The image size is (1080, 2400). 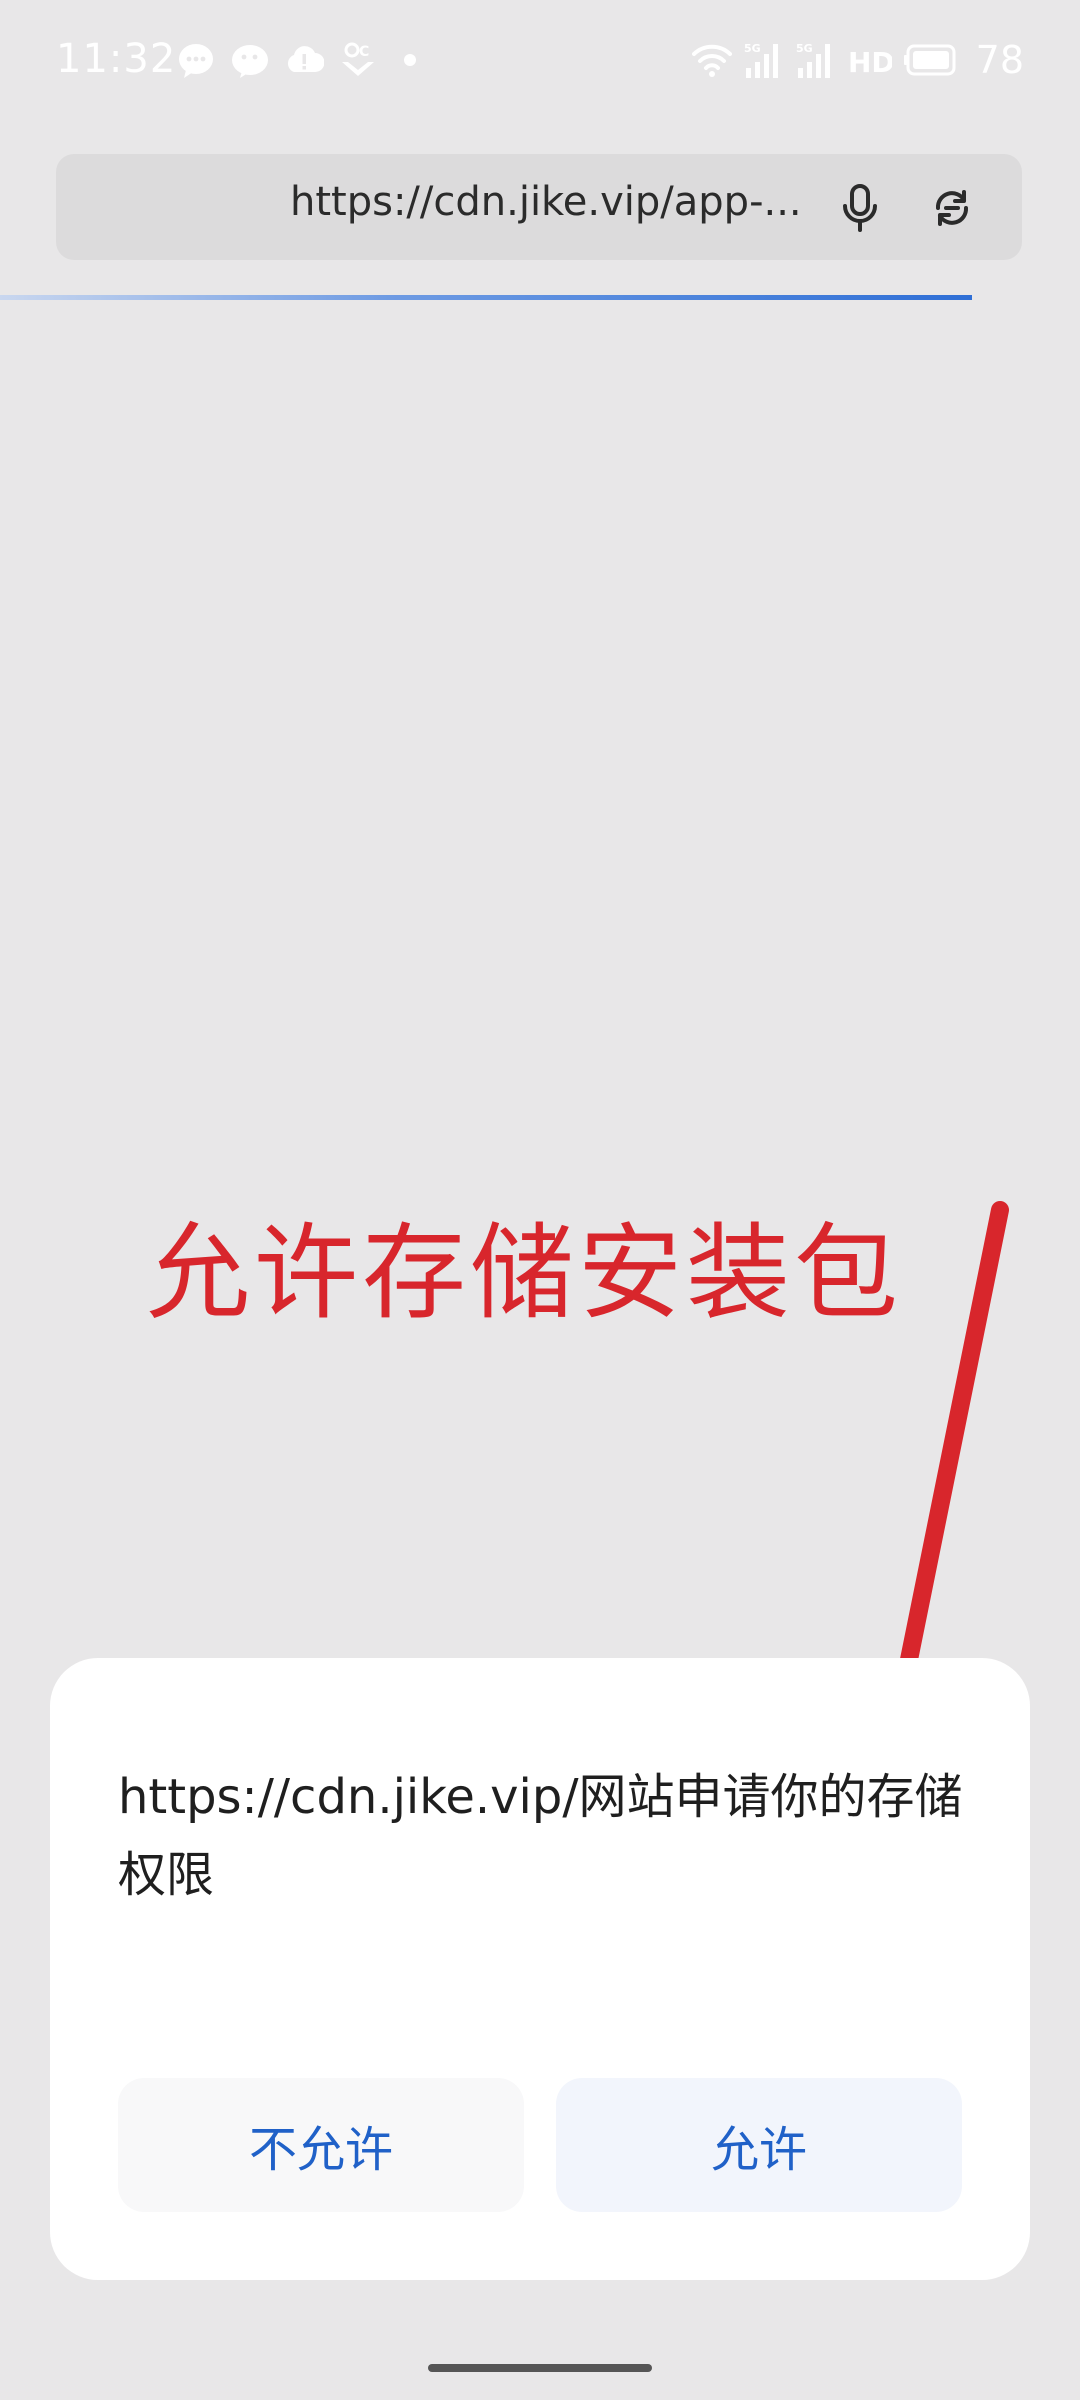 What do you see at coordinates (761, 60) in the screenshot?
I see `signal-5g-icon: 5G` at bounding box center [761, 60].